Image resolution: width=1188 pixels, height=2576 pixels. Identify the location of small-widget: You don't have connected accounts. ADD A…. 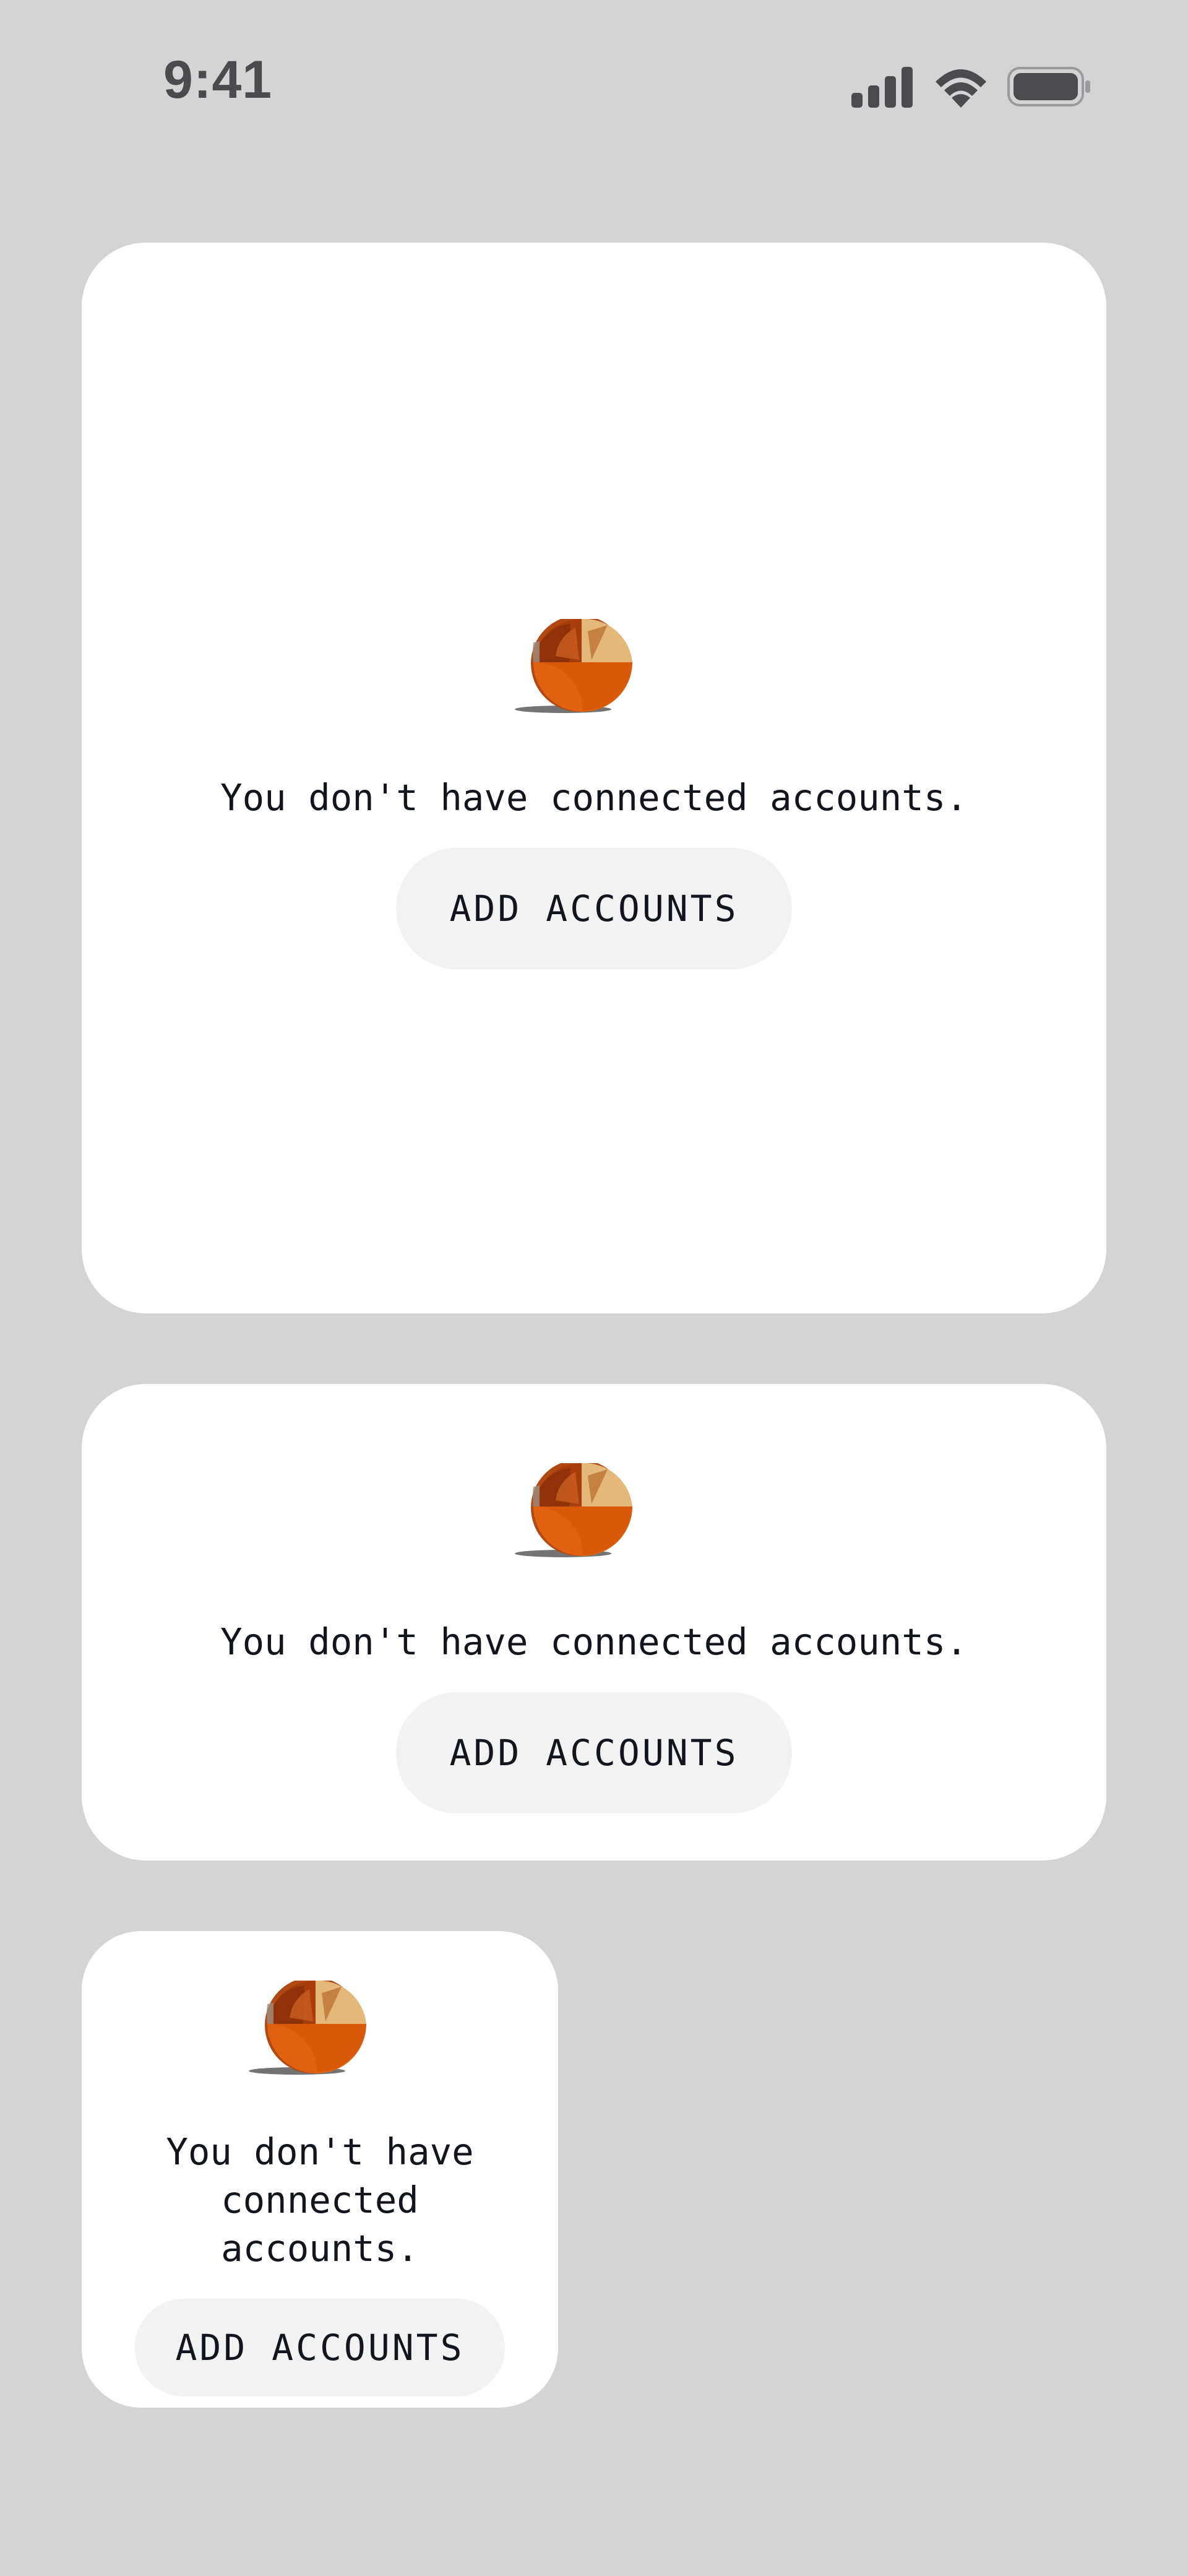
(320, 2169).